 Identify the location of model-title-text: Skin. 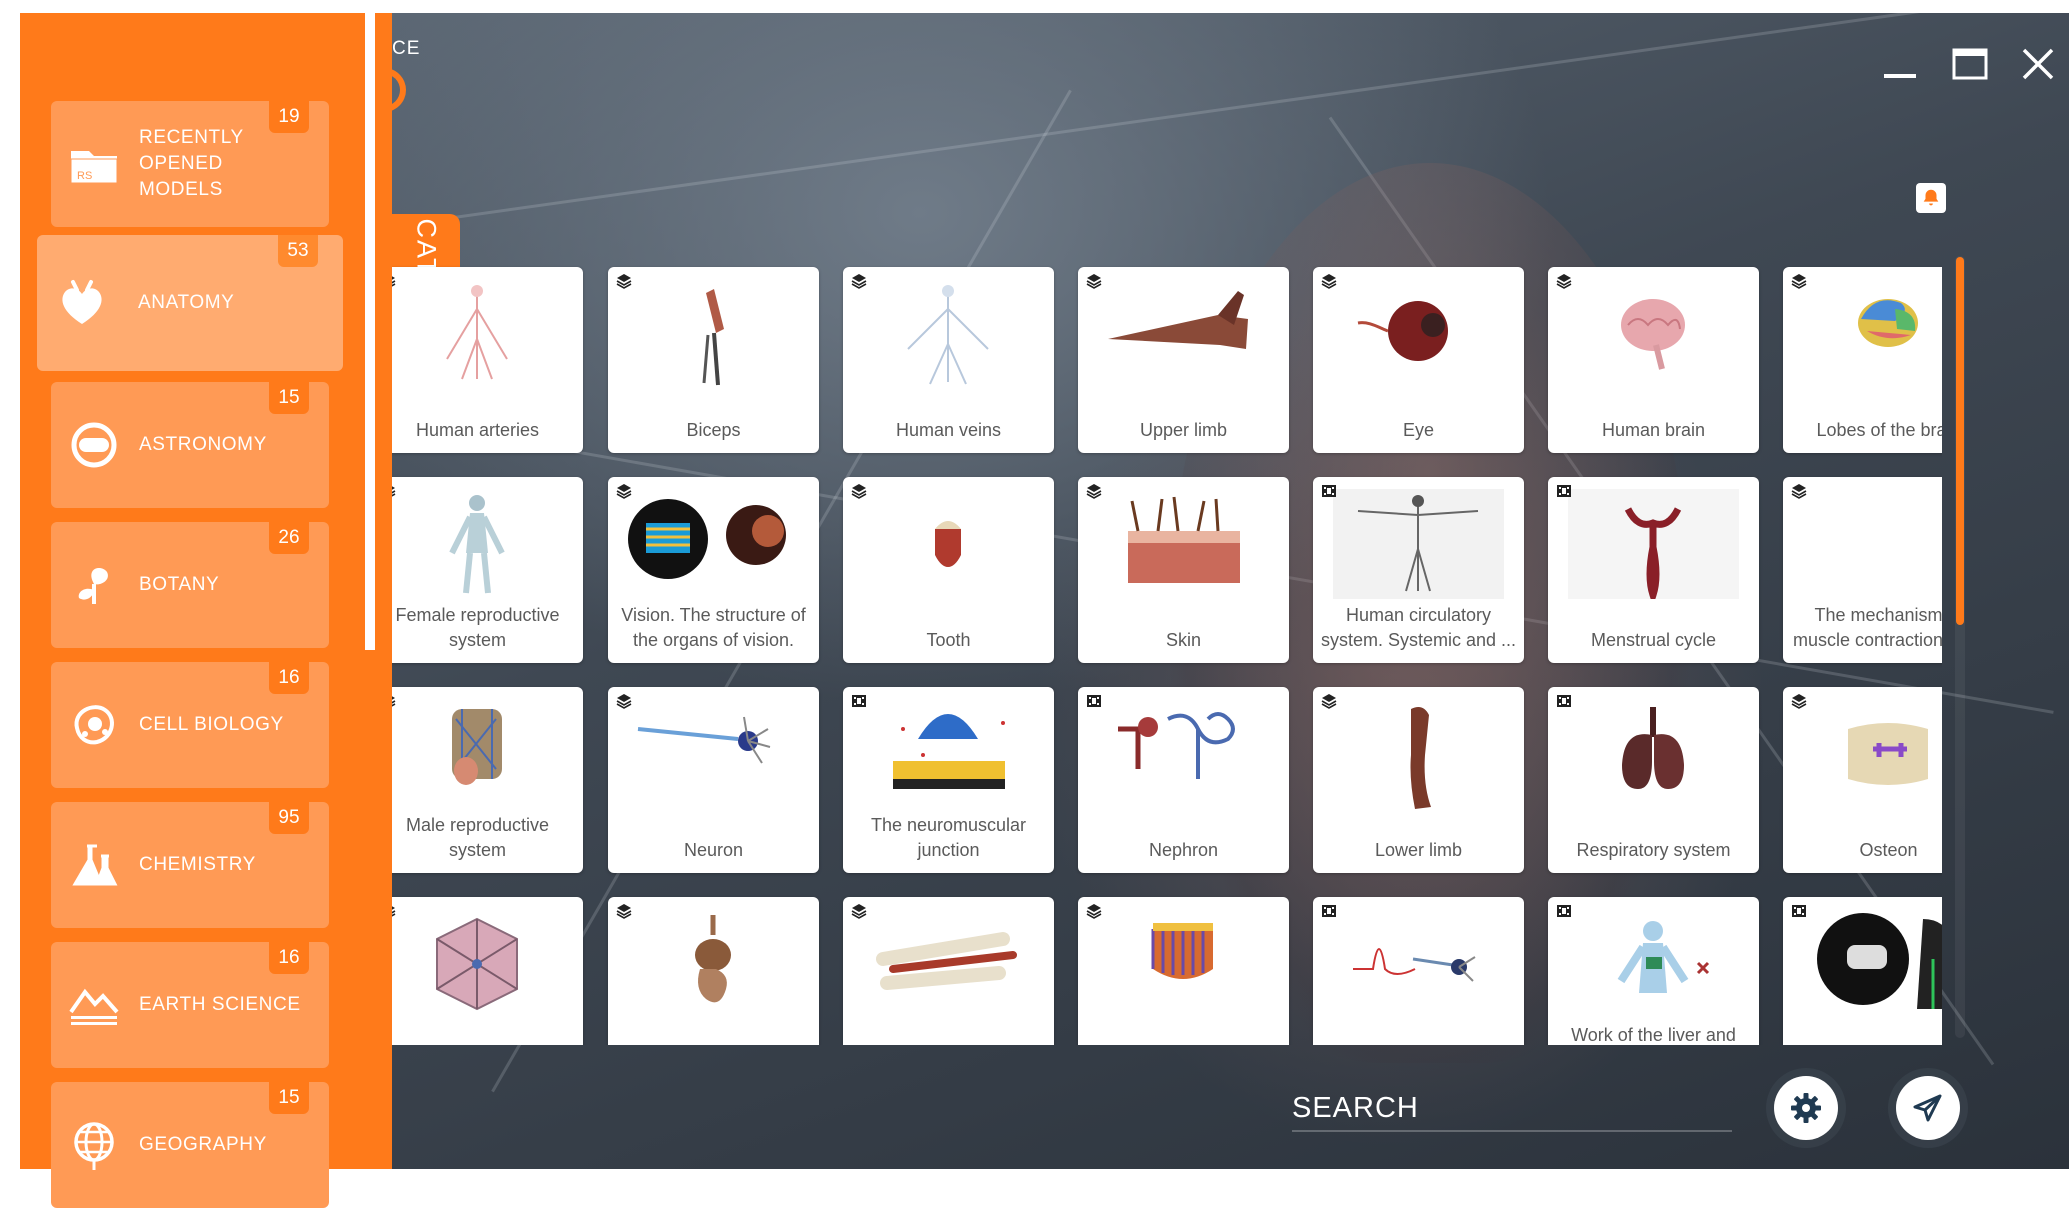
(1183, 640).